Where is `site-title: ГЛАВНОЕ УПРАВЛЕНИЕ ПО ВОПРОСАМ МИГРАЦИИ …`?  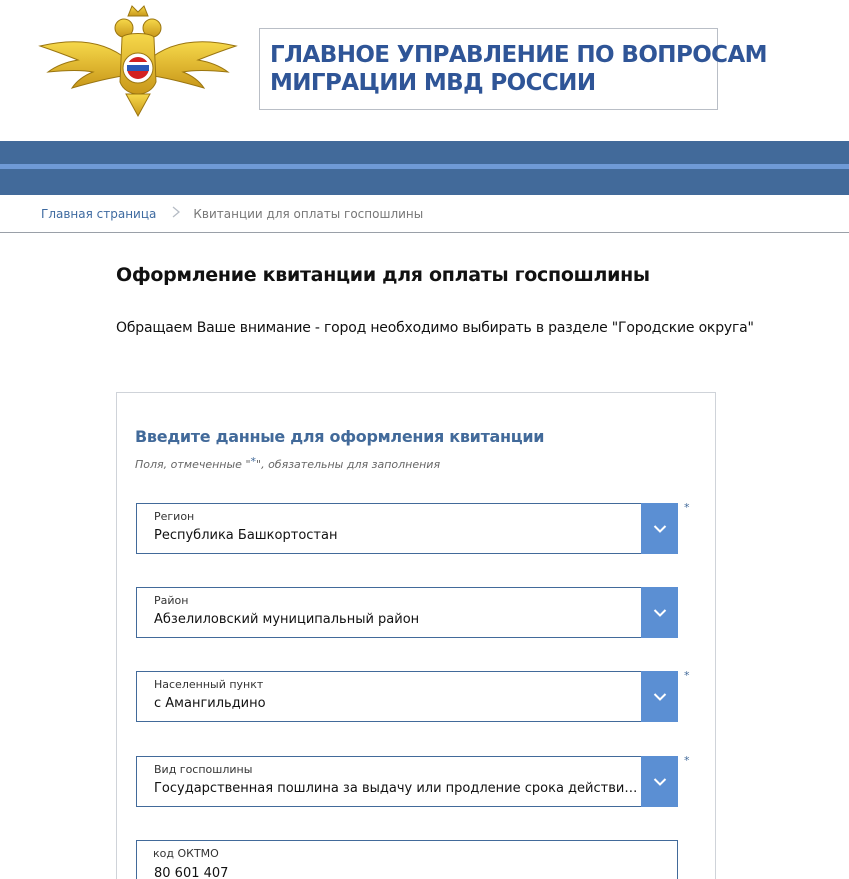 site-title: ГЛАВНОЕ УПРАВЛЕНИЕ ПО ВОПРОСАМ МИГРАЦИИ … is located at coordinates (513, 69).